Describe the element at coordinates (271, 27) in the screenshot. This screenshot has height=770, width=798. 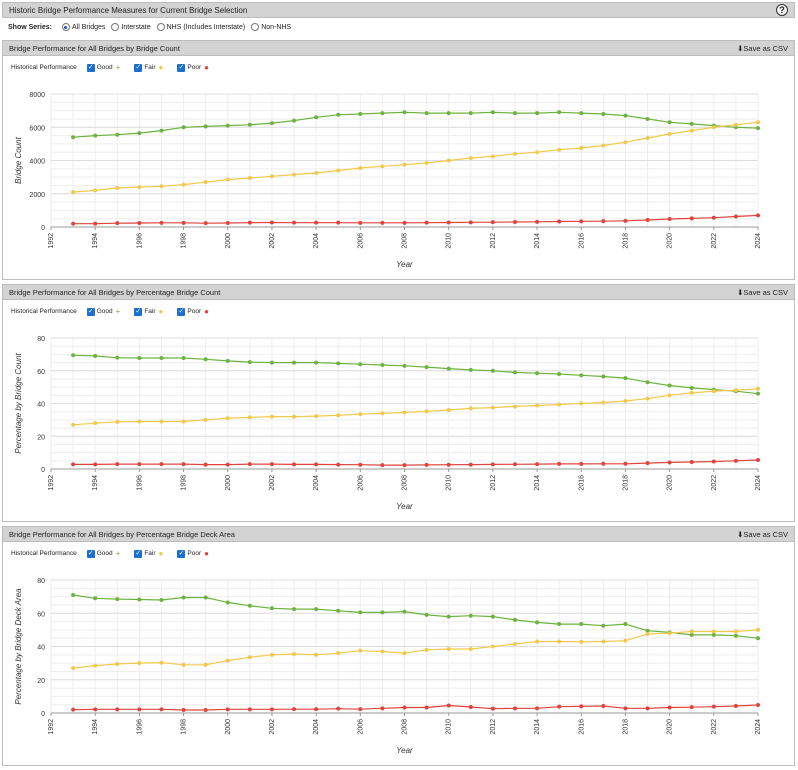
I see `radio-non-nhs: Non-NHS` at that location.